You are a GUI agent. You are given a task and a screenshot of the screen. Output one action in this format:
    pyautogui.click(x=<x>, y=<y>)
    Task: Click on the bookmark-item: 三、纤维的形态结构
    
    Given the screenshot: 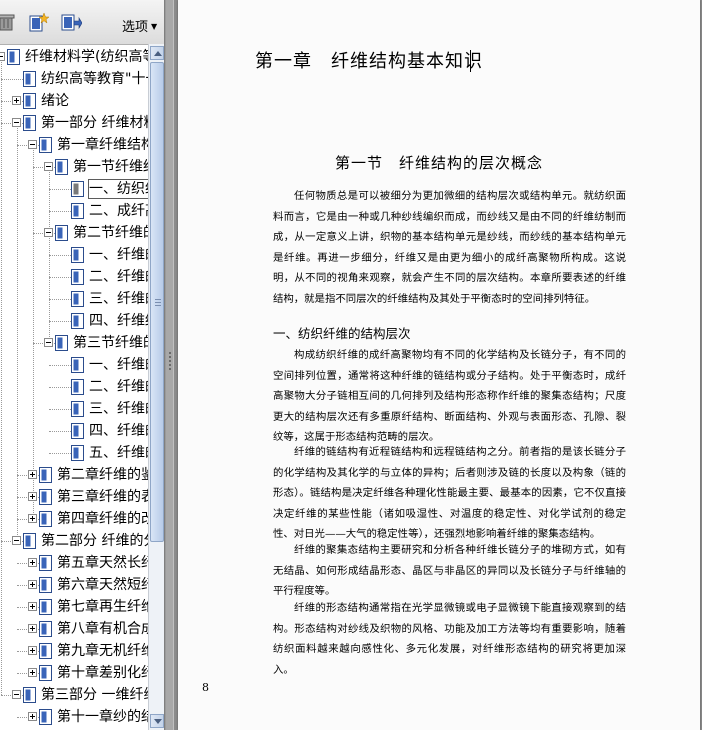 What is the action you would take?
    pyautogui.click(x=74, y=299)
    